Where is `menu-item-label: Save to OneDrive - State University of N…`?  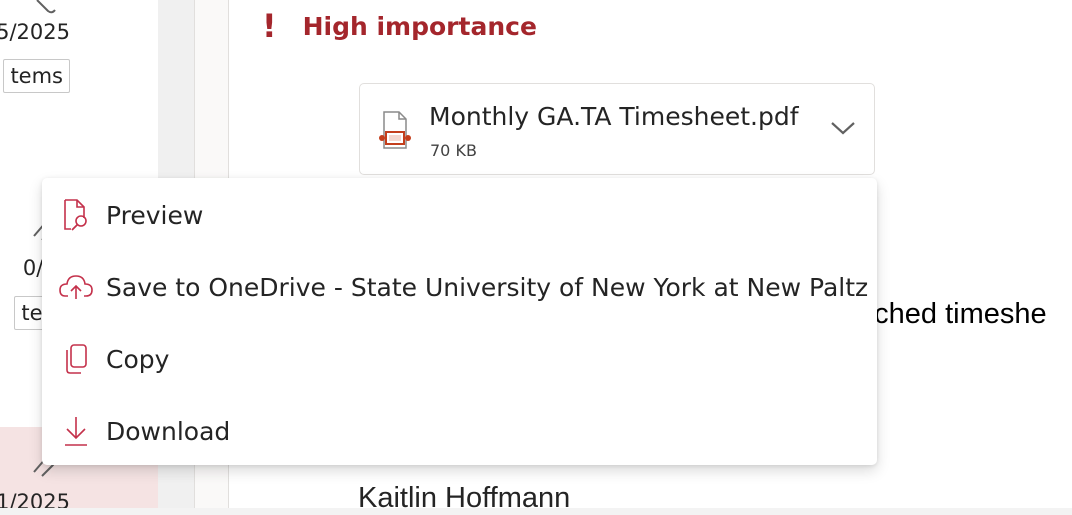
menu-item-label: Save to OneDrive - State University of N… is located at coordinates (487, 287).